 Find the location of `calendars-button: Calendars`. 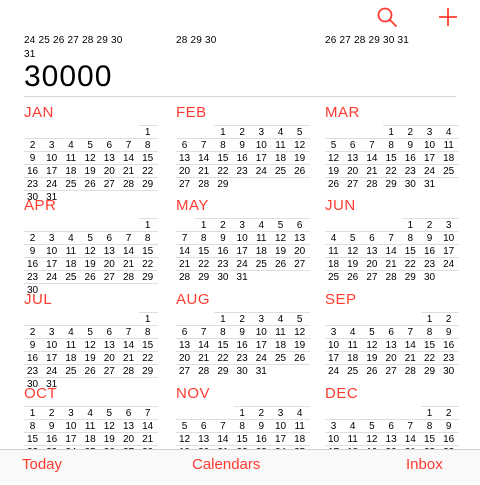

calendars-button: Calendars is located at coordinates (226, 464).